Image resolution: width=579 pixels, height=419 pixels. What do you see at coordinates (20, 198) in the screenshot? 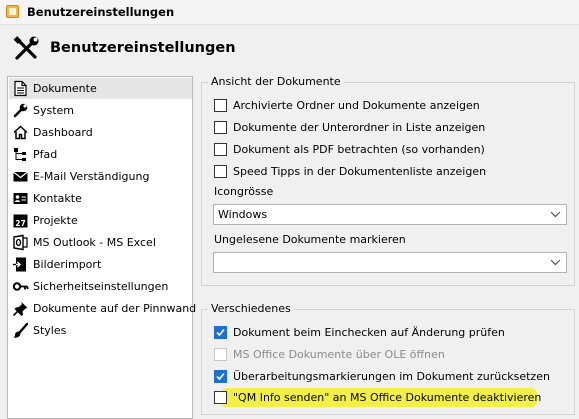
I see `contact-card-icon` at bounding box center [20, 198].